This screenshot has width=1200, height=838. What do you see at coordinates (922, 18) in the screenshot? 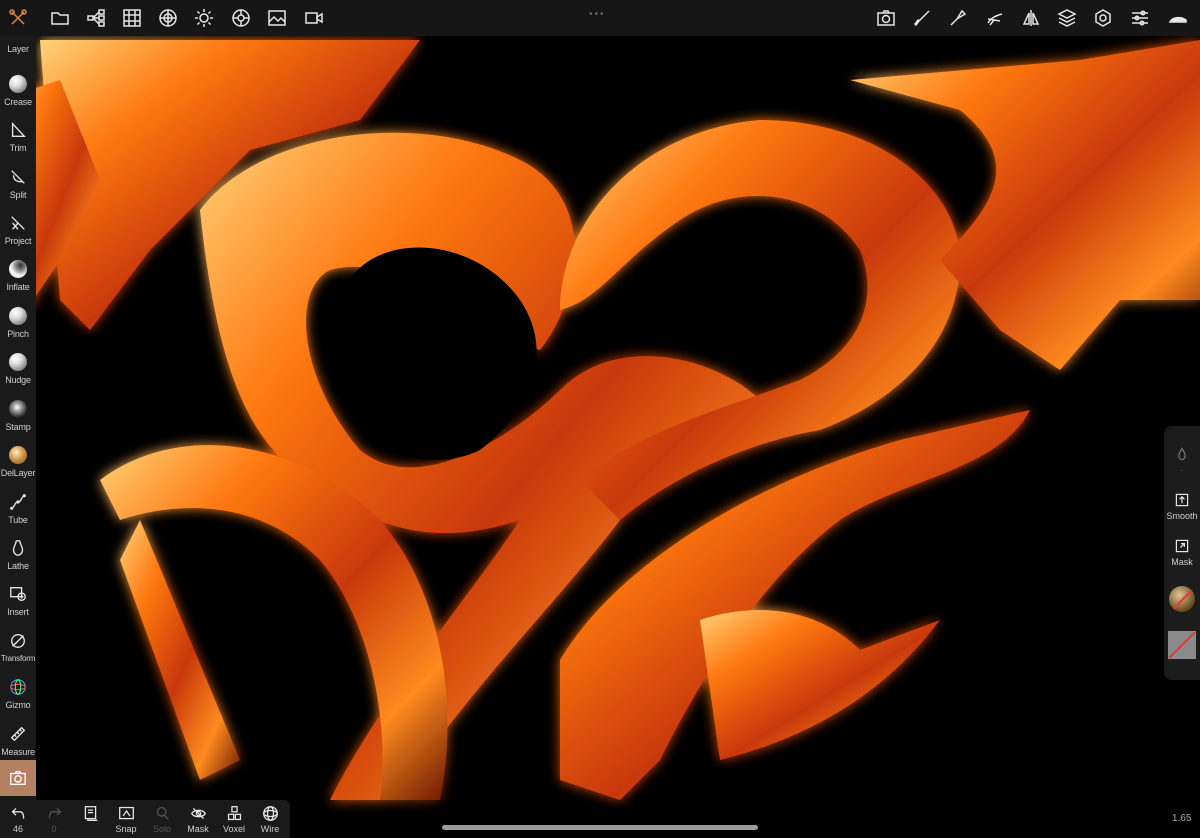
I see `brush-icon` at bounding box center [922, 18].